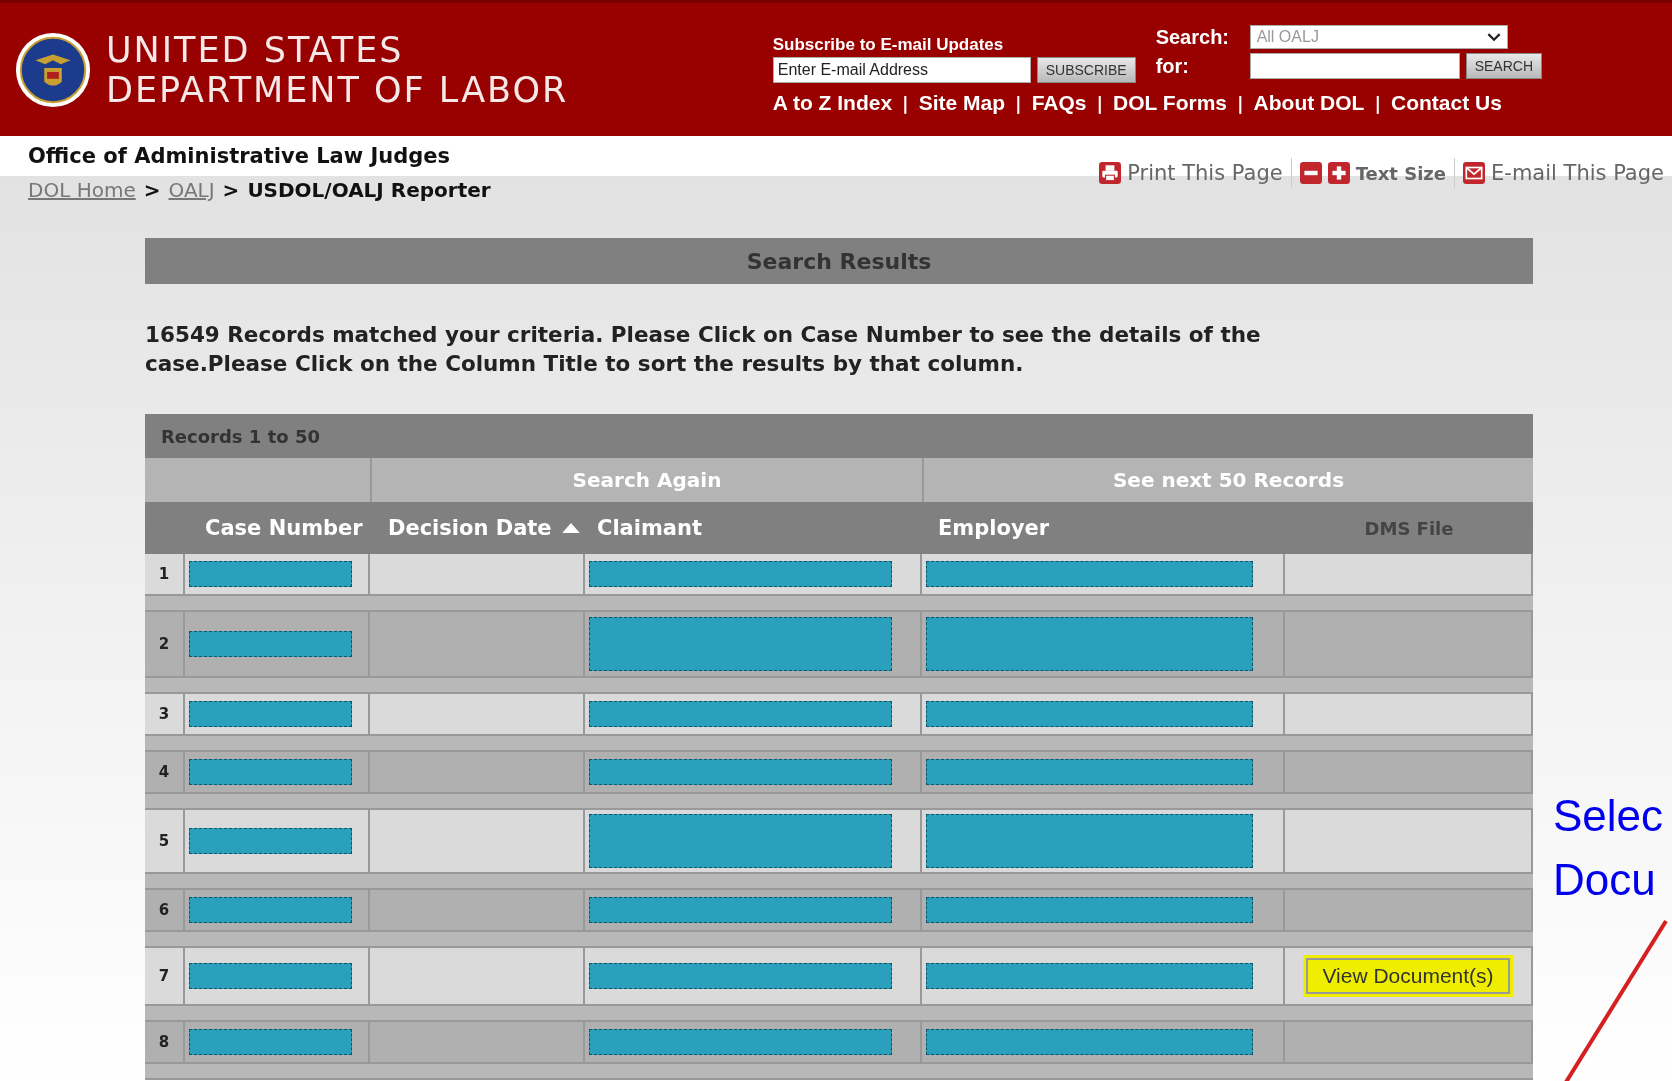 This screenshot has width=1672, height=1081. What do you see at coordinates (888, 45) in the screenshot?
I see `subscribe-label: Subscribe to E-mail Updates` at bounding box center [888, 45].